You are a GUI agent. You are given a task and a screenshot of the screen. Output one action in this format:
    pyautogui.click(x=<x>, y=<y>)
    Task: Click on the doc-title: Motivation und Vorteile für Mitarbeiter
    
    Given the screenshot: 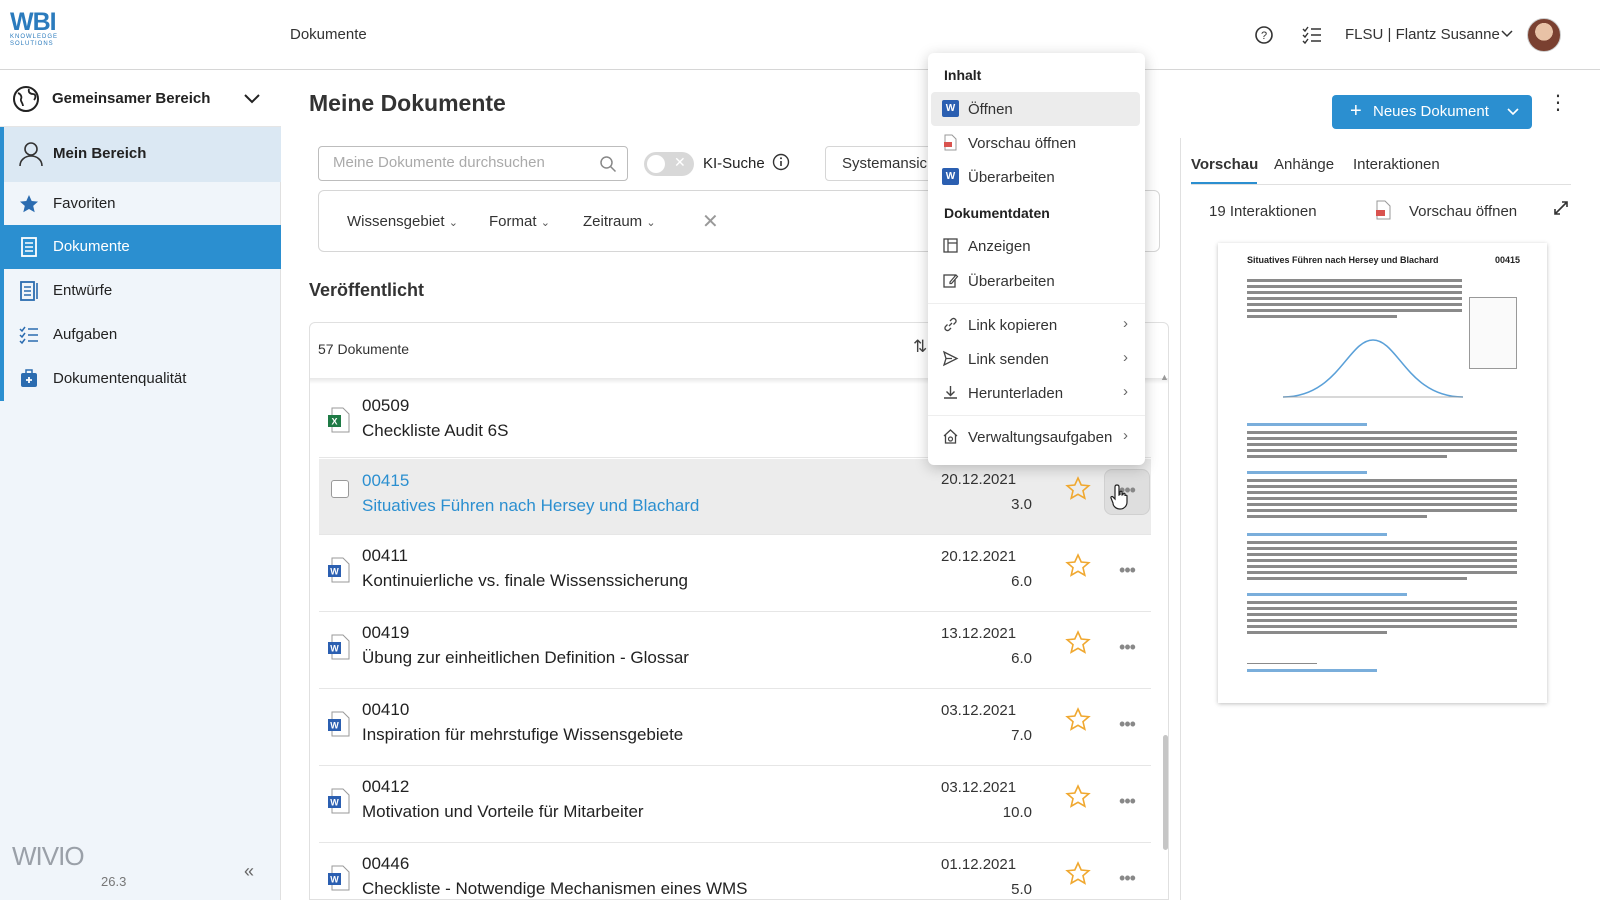 What is the action you would take?
    pyautogui.click(x=503, y=812)
    